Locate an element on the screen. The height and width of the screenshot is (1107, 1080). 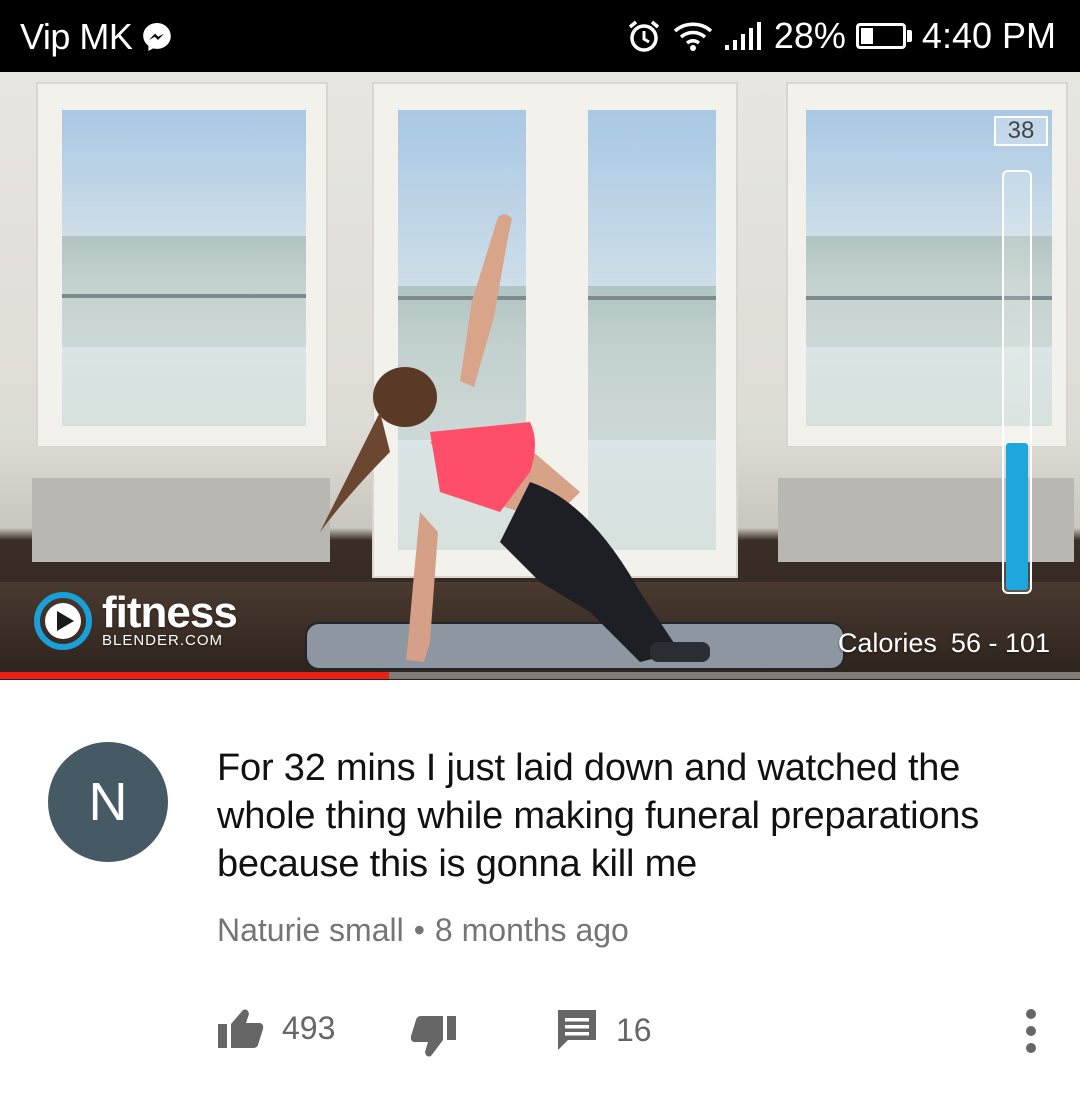
dislike-button is located at coordinates (434, 1037).